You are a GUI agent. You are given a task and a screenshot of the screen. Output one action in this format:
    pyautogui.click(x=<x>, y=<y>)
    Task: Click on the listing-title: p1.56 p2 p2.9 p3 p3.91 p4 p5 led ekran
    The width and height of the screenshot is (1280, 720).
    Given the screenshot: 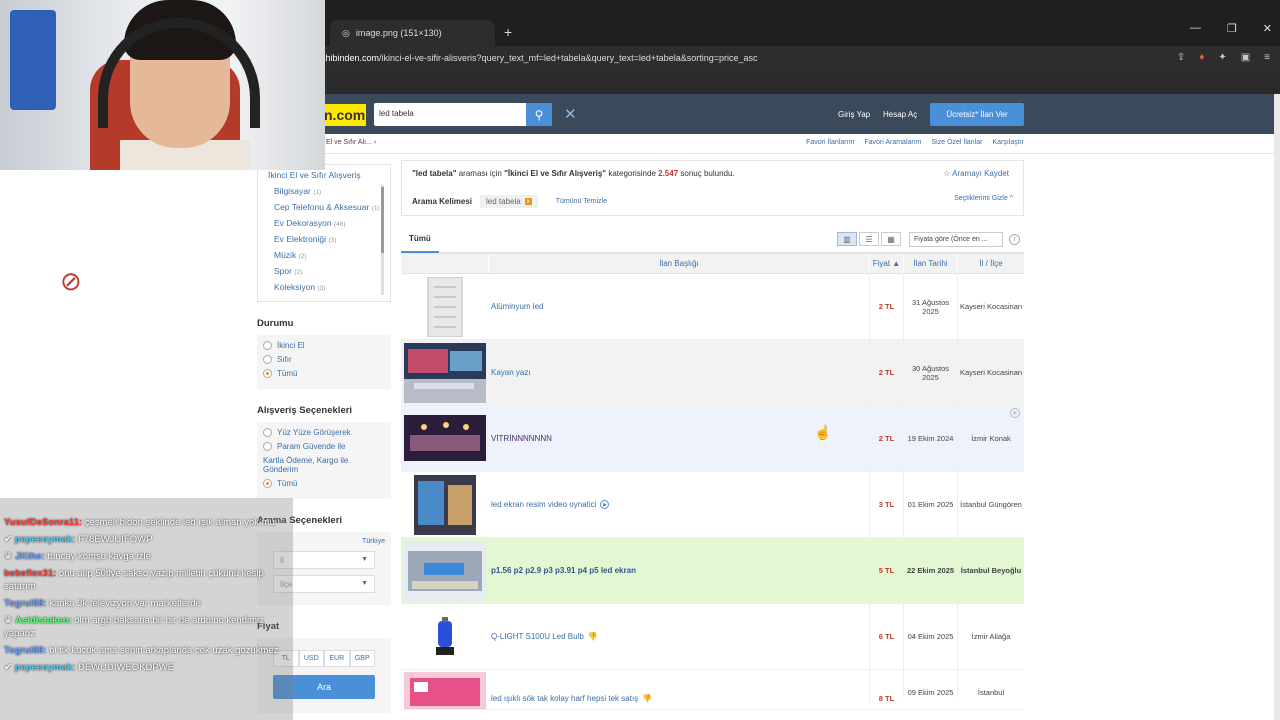 What is the action you would take?
    pyautogui.click(x=678, y=570)
    